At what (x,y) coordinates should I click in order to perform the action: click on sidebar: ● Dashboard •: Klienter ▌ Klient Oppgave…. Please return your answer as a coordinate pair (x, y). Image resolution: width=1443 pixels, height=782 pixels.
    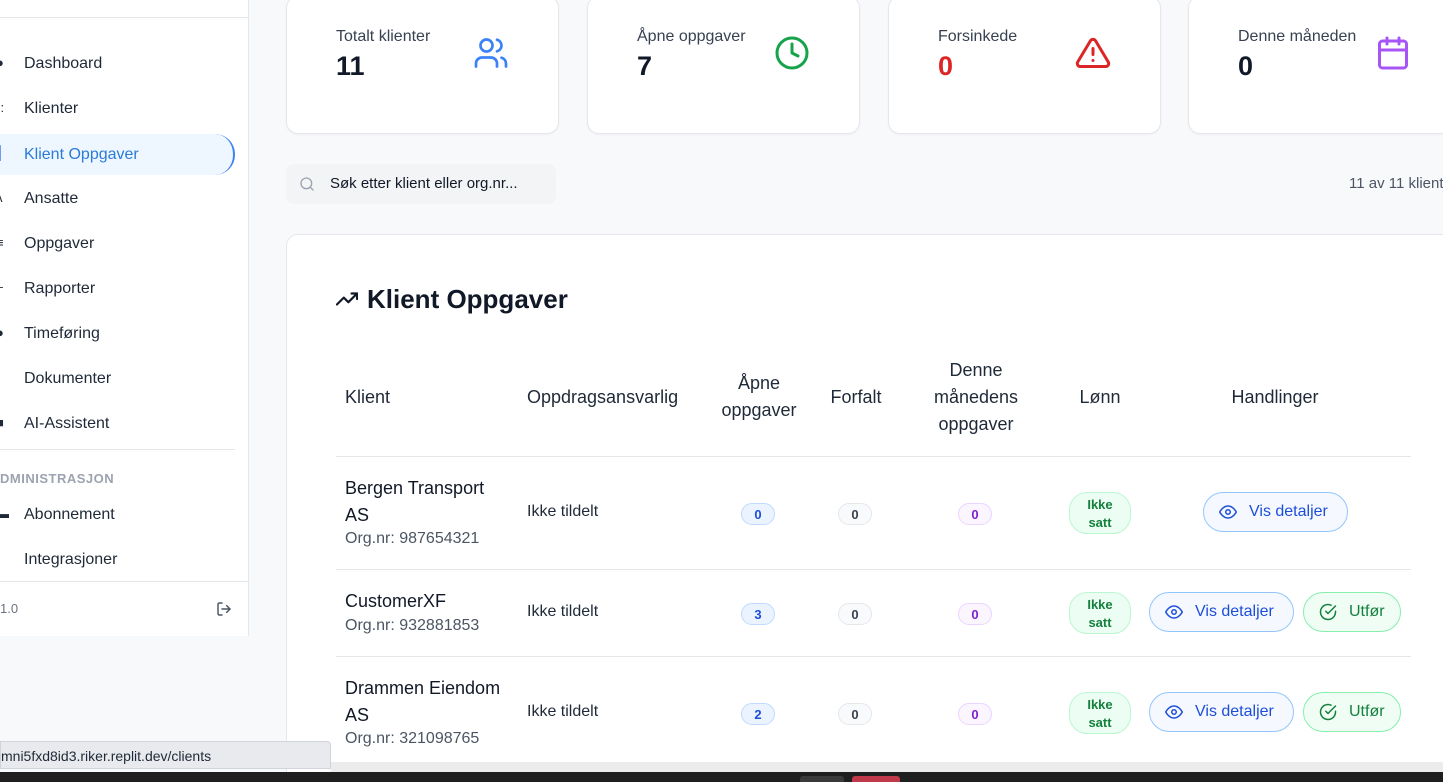
    Looking at the image, I should click on (124, 318).